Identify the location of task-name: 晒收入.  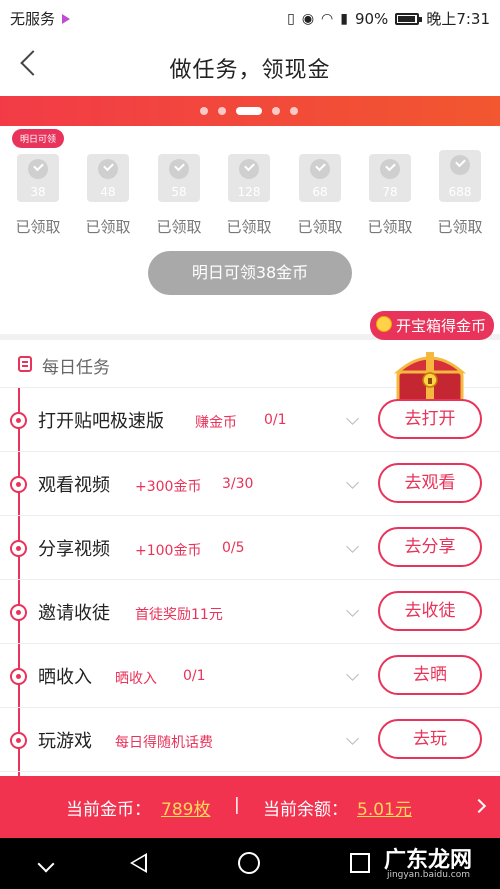
(65, 677).